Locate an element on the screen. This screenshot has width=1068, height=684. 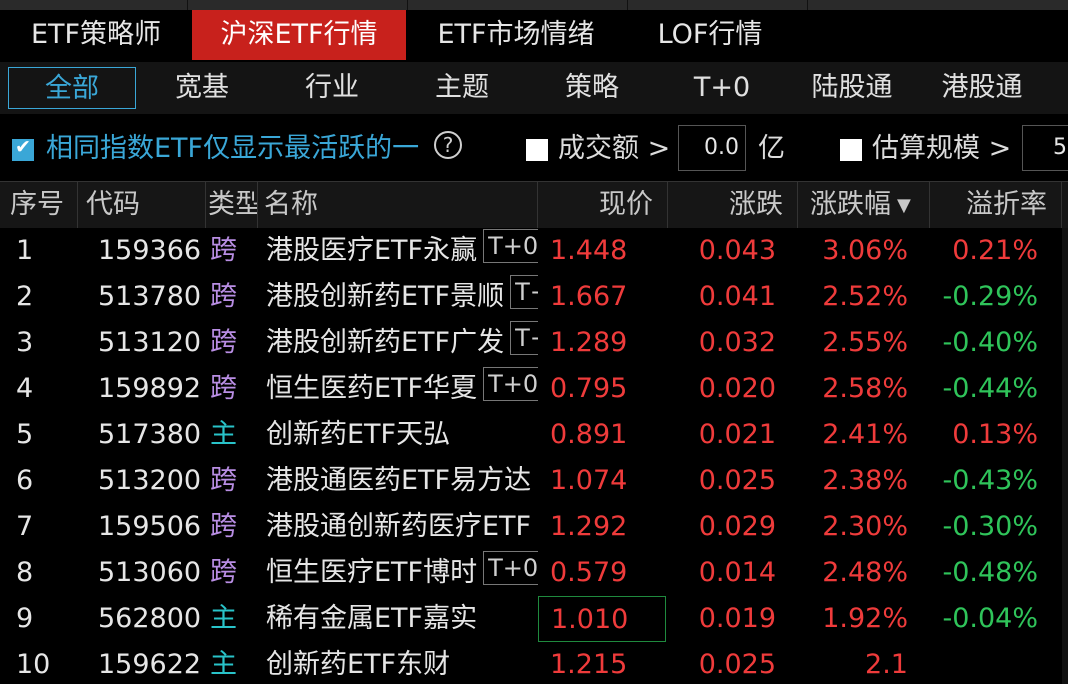
cell-name: 创新药ETF东财 is located at coordinates (402, 663).